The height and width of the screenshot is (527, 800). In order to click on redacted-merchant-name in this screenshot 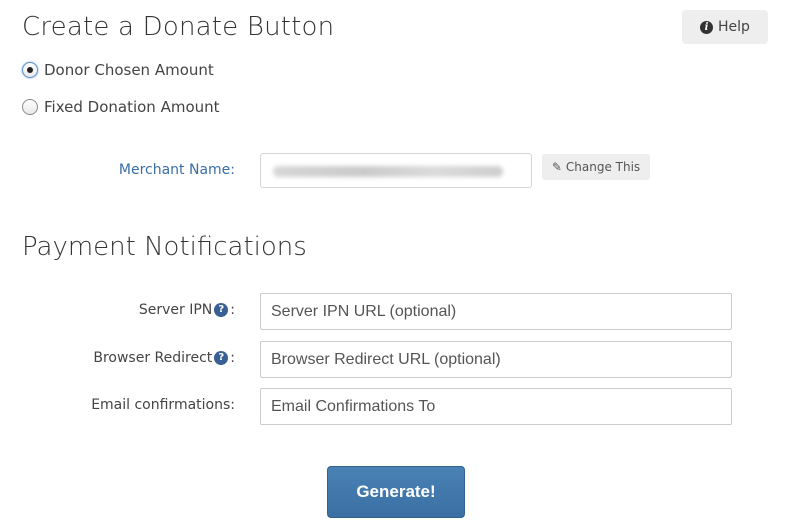, I will do `click(388, 171)`.